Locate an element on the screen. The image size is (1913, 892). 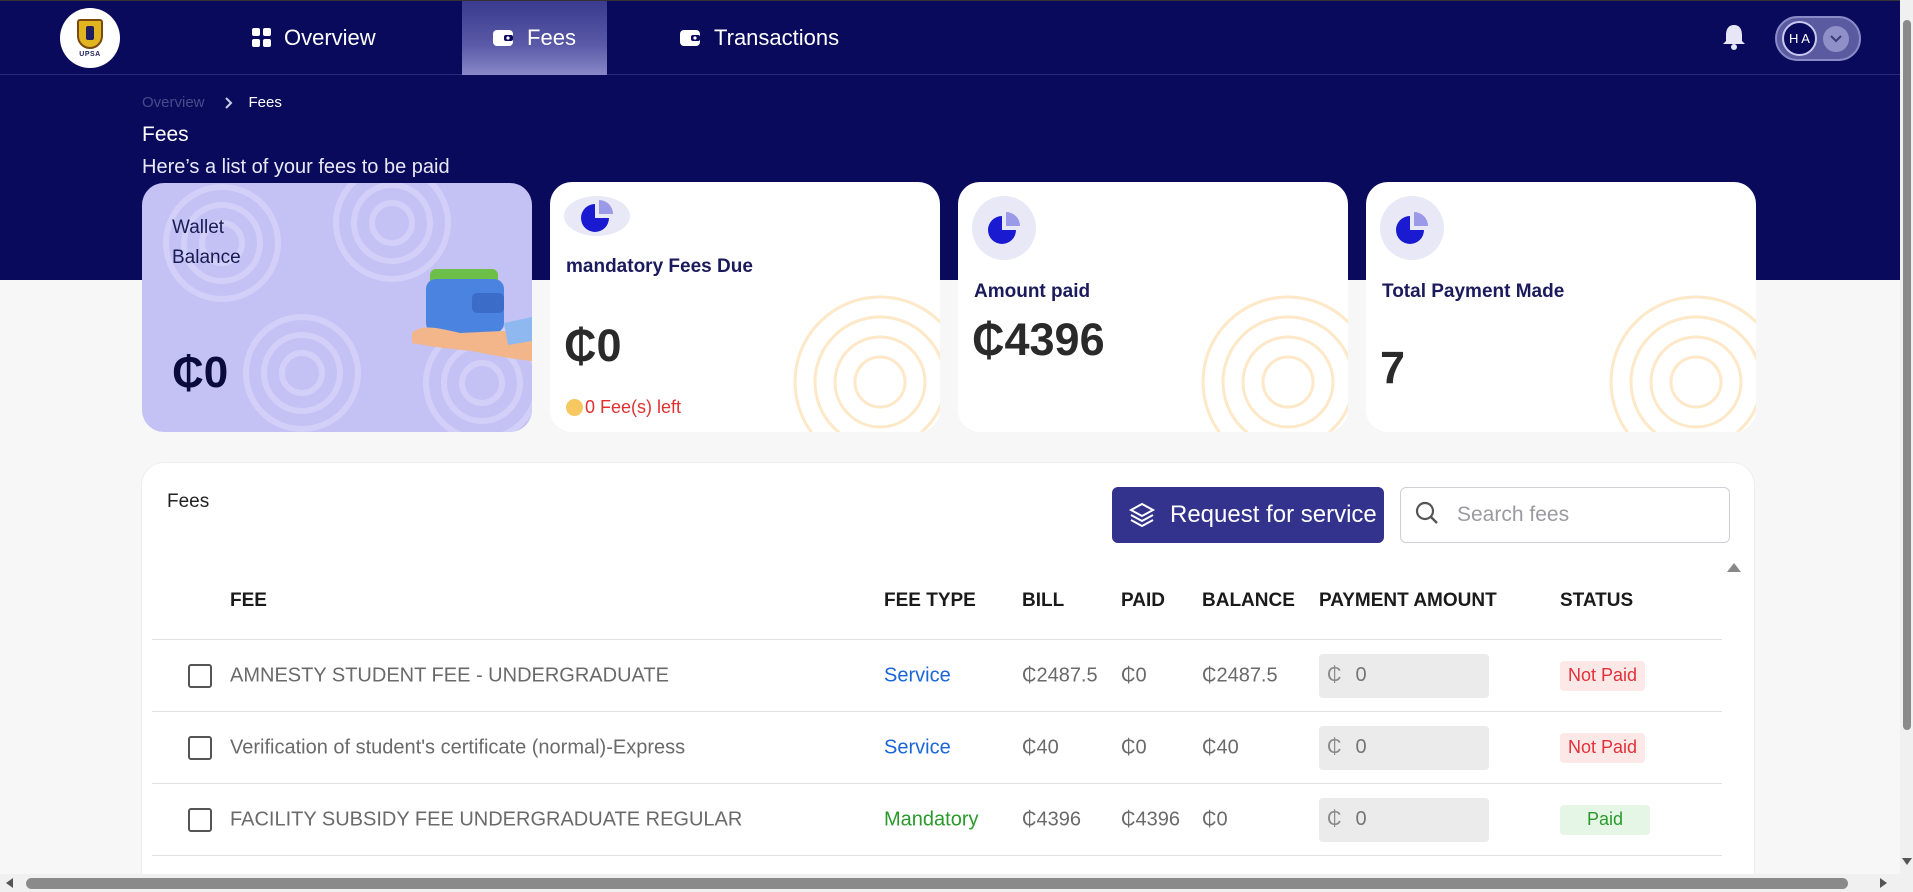
column-paid: PAID is located at coordinates (1143, 601).